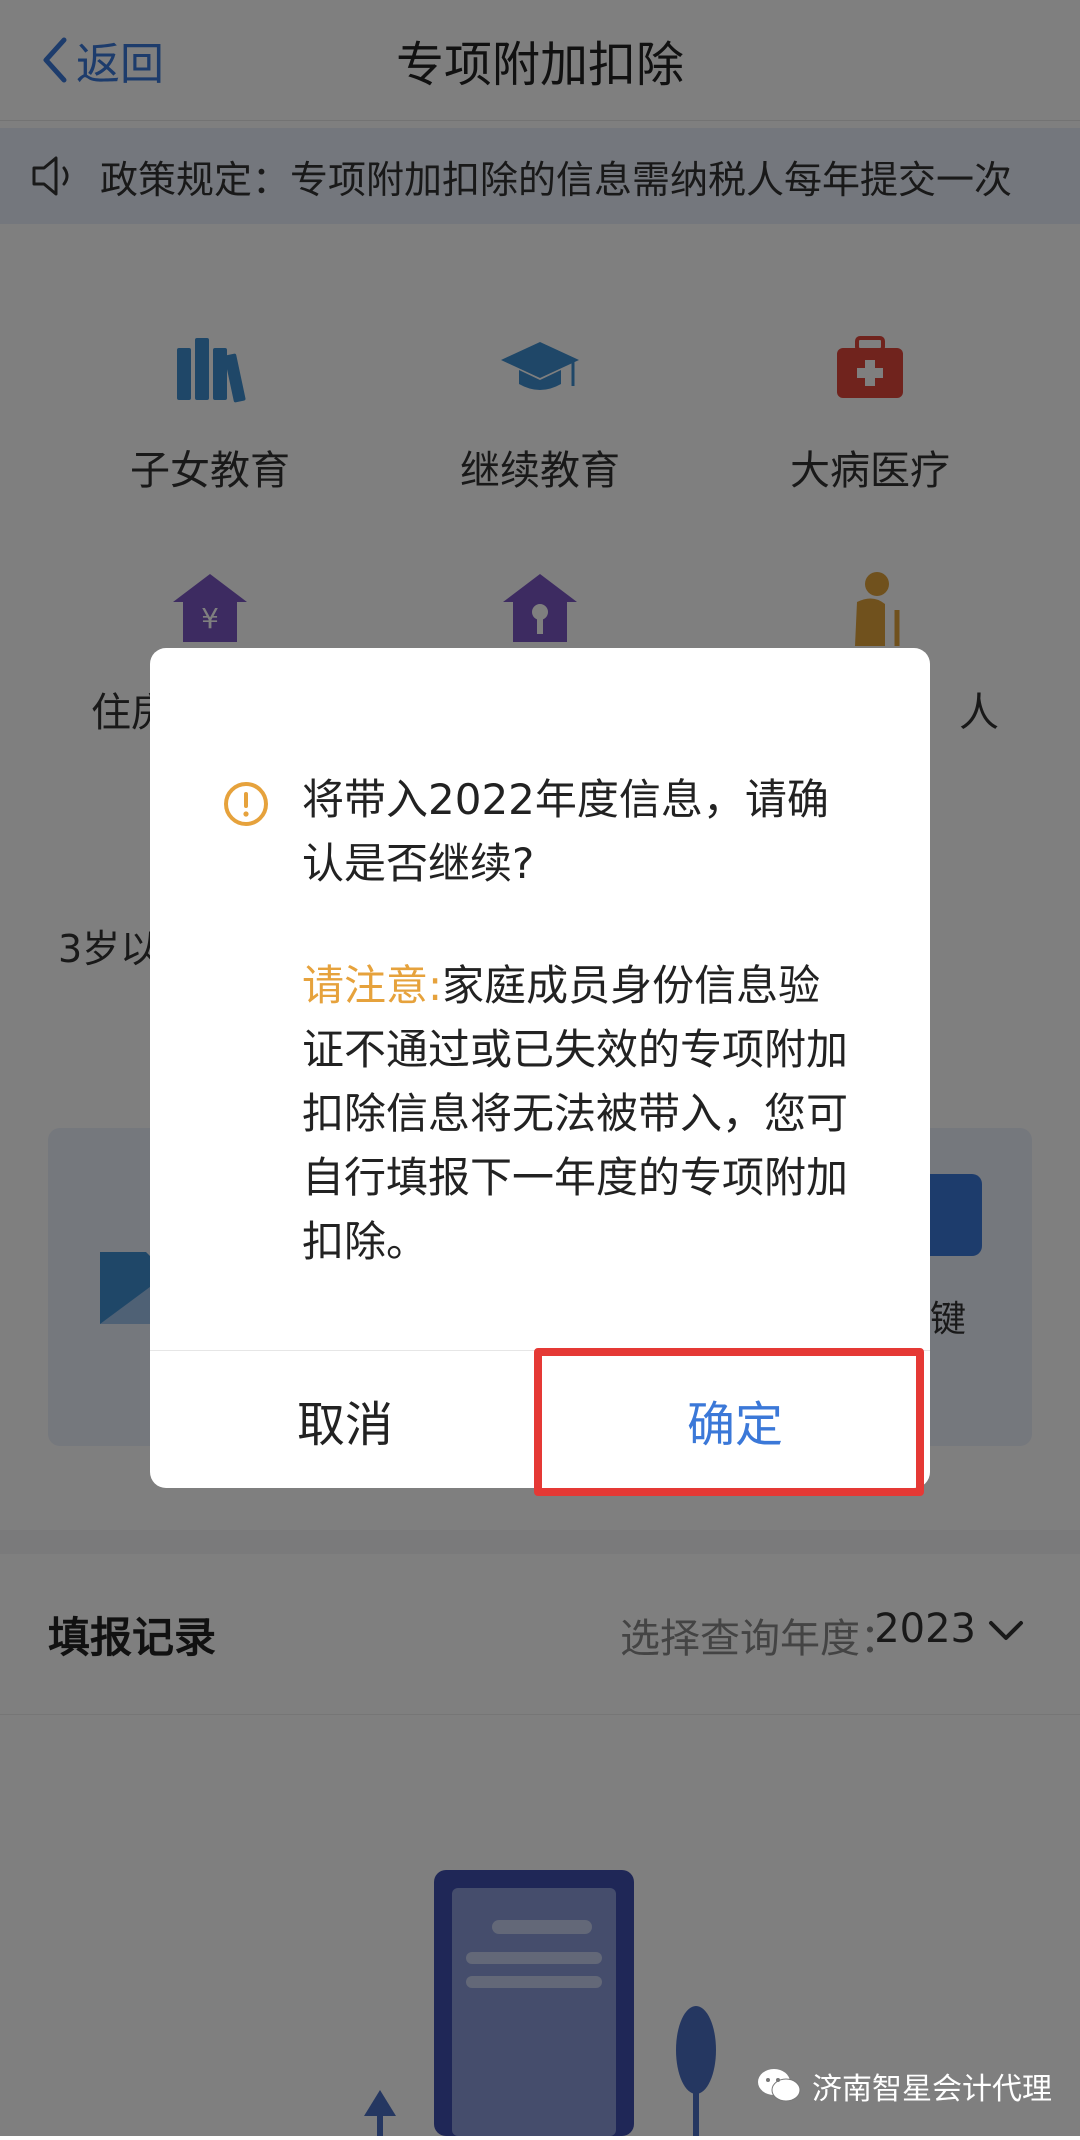 This screenshot has width=1080, height=2140. Describe the element at coordinates (345, 1420) in the screenshot. I see `cancel-button: 取消` at that location.